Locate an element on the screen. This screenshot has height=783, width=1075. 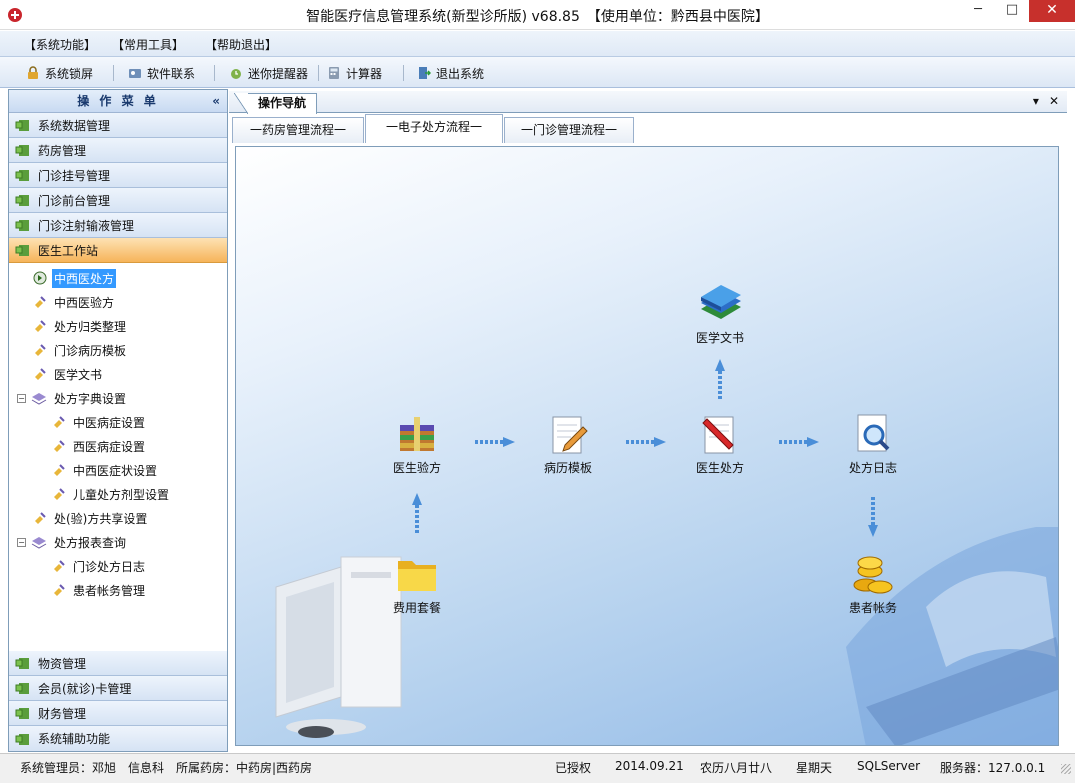
window-controls: ─ □ ✕ is located at coordinates (1018, 11).